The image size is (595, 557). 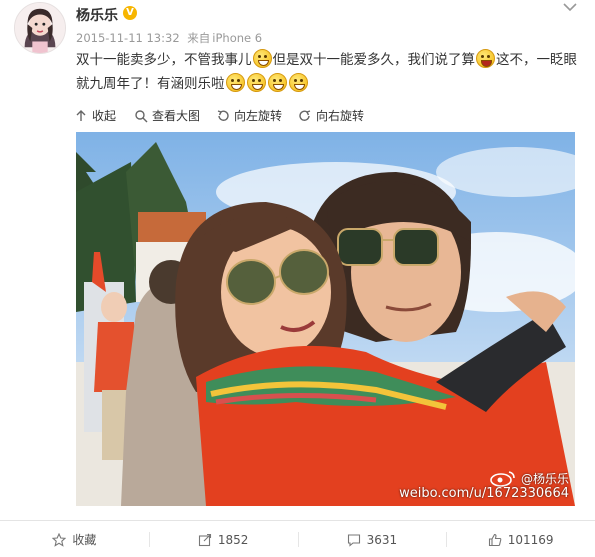 I want to click on star-icon, so click(x=59, y=539).